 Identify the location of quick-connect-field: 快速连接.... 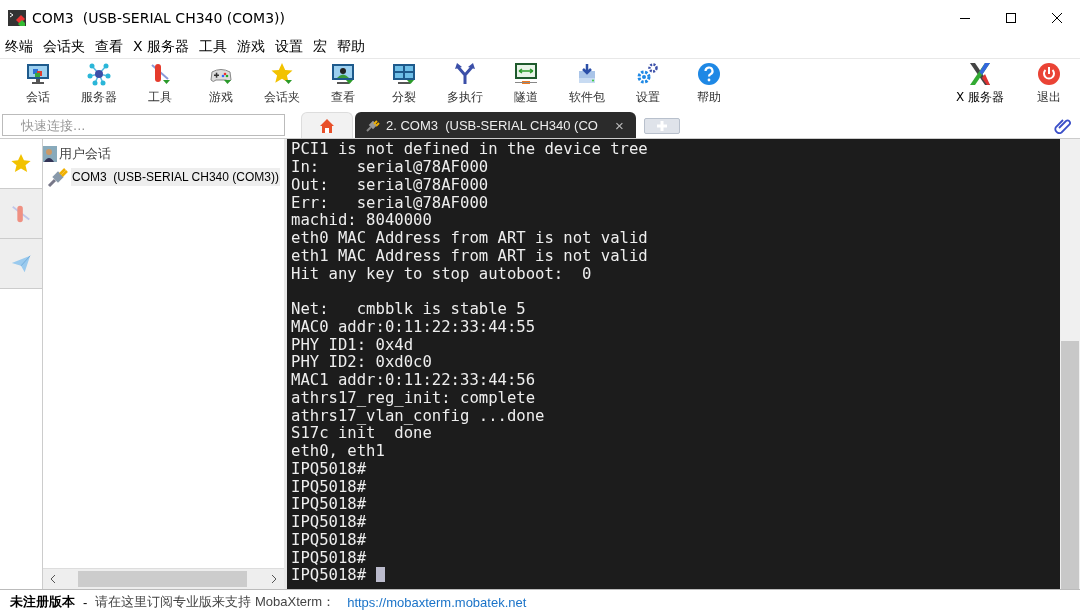
(143, 125).